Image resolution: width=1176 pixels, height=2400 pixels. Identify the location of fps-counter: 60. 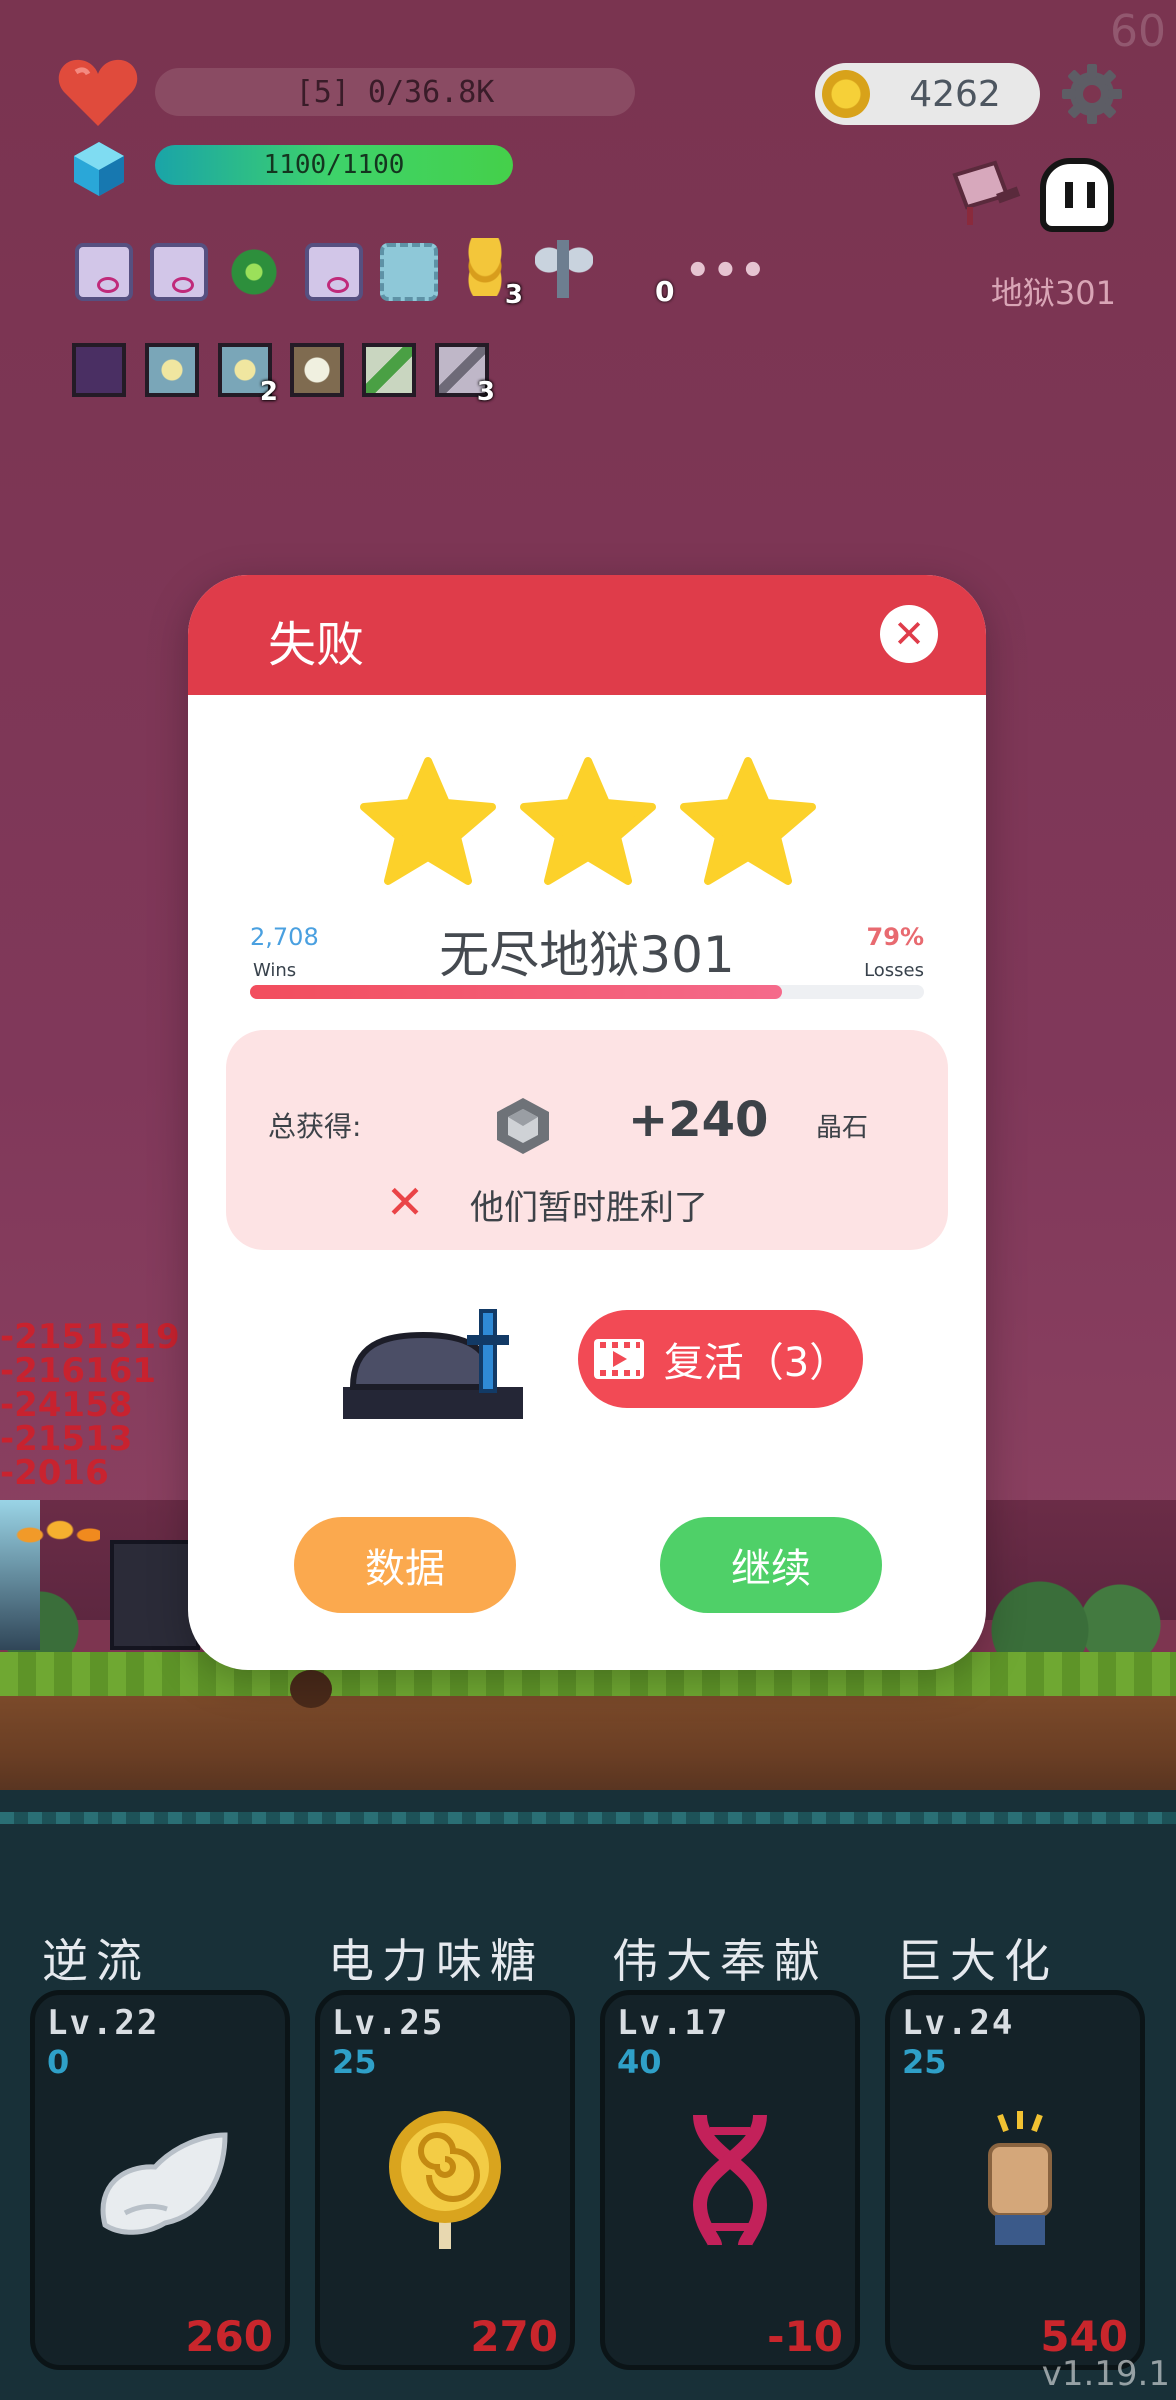
(1138, 31).